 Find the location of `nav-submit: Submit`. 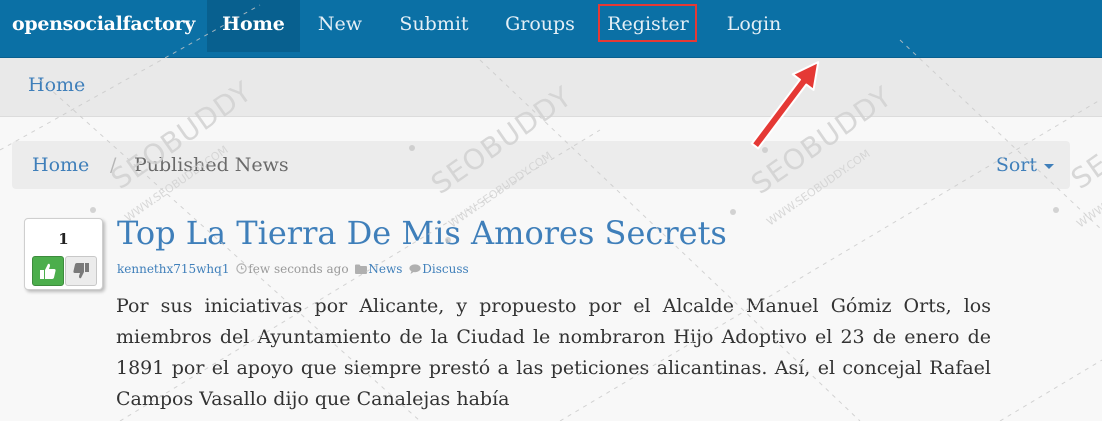

nav-submit: Submit is located at coordinates (434, 26).